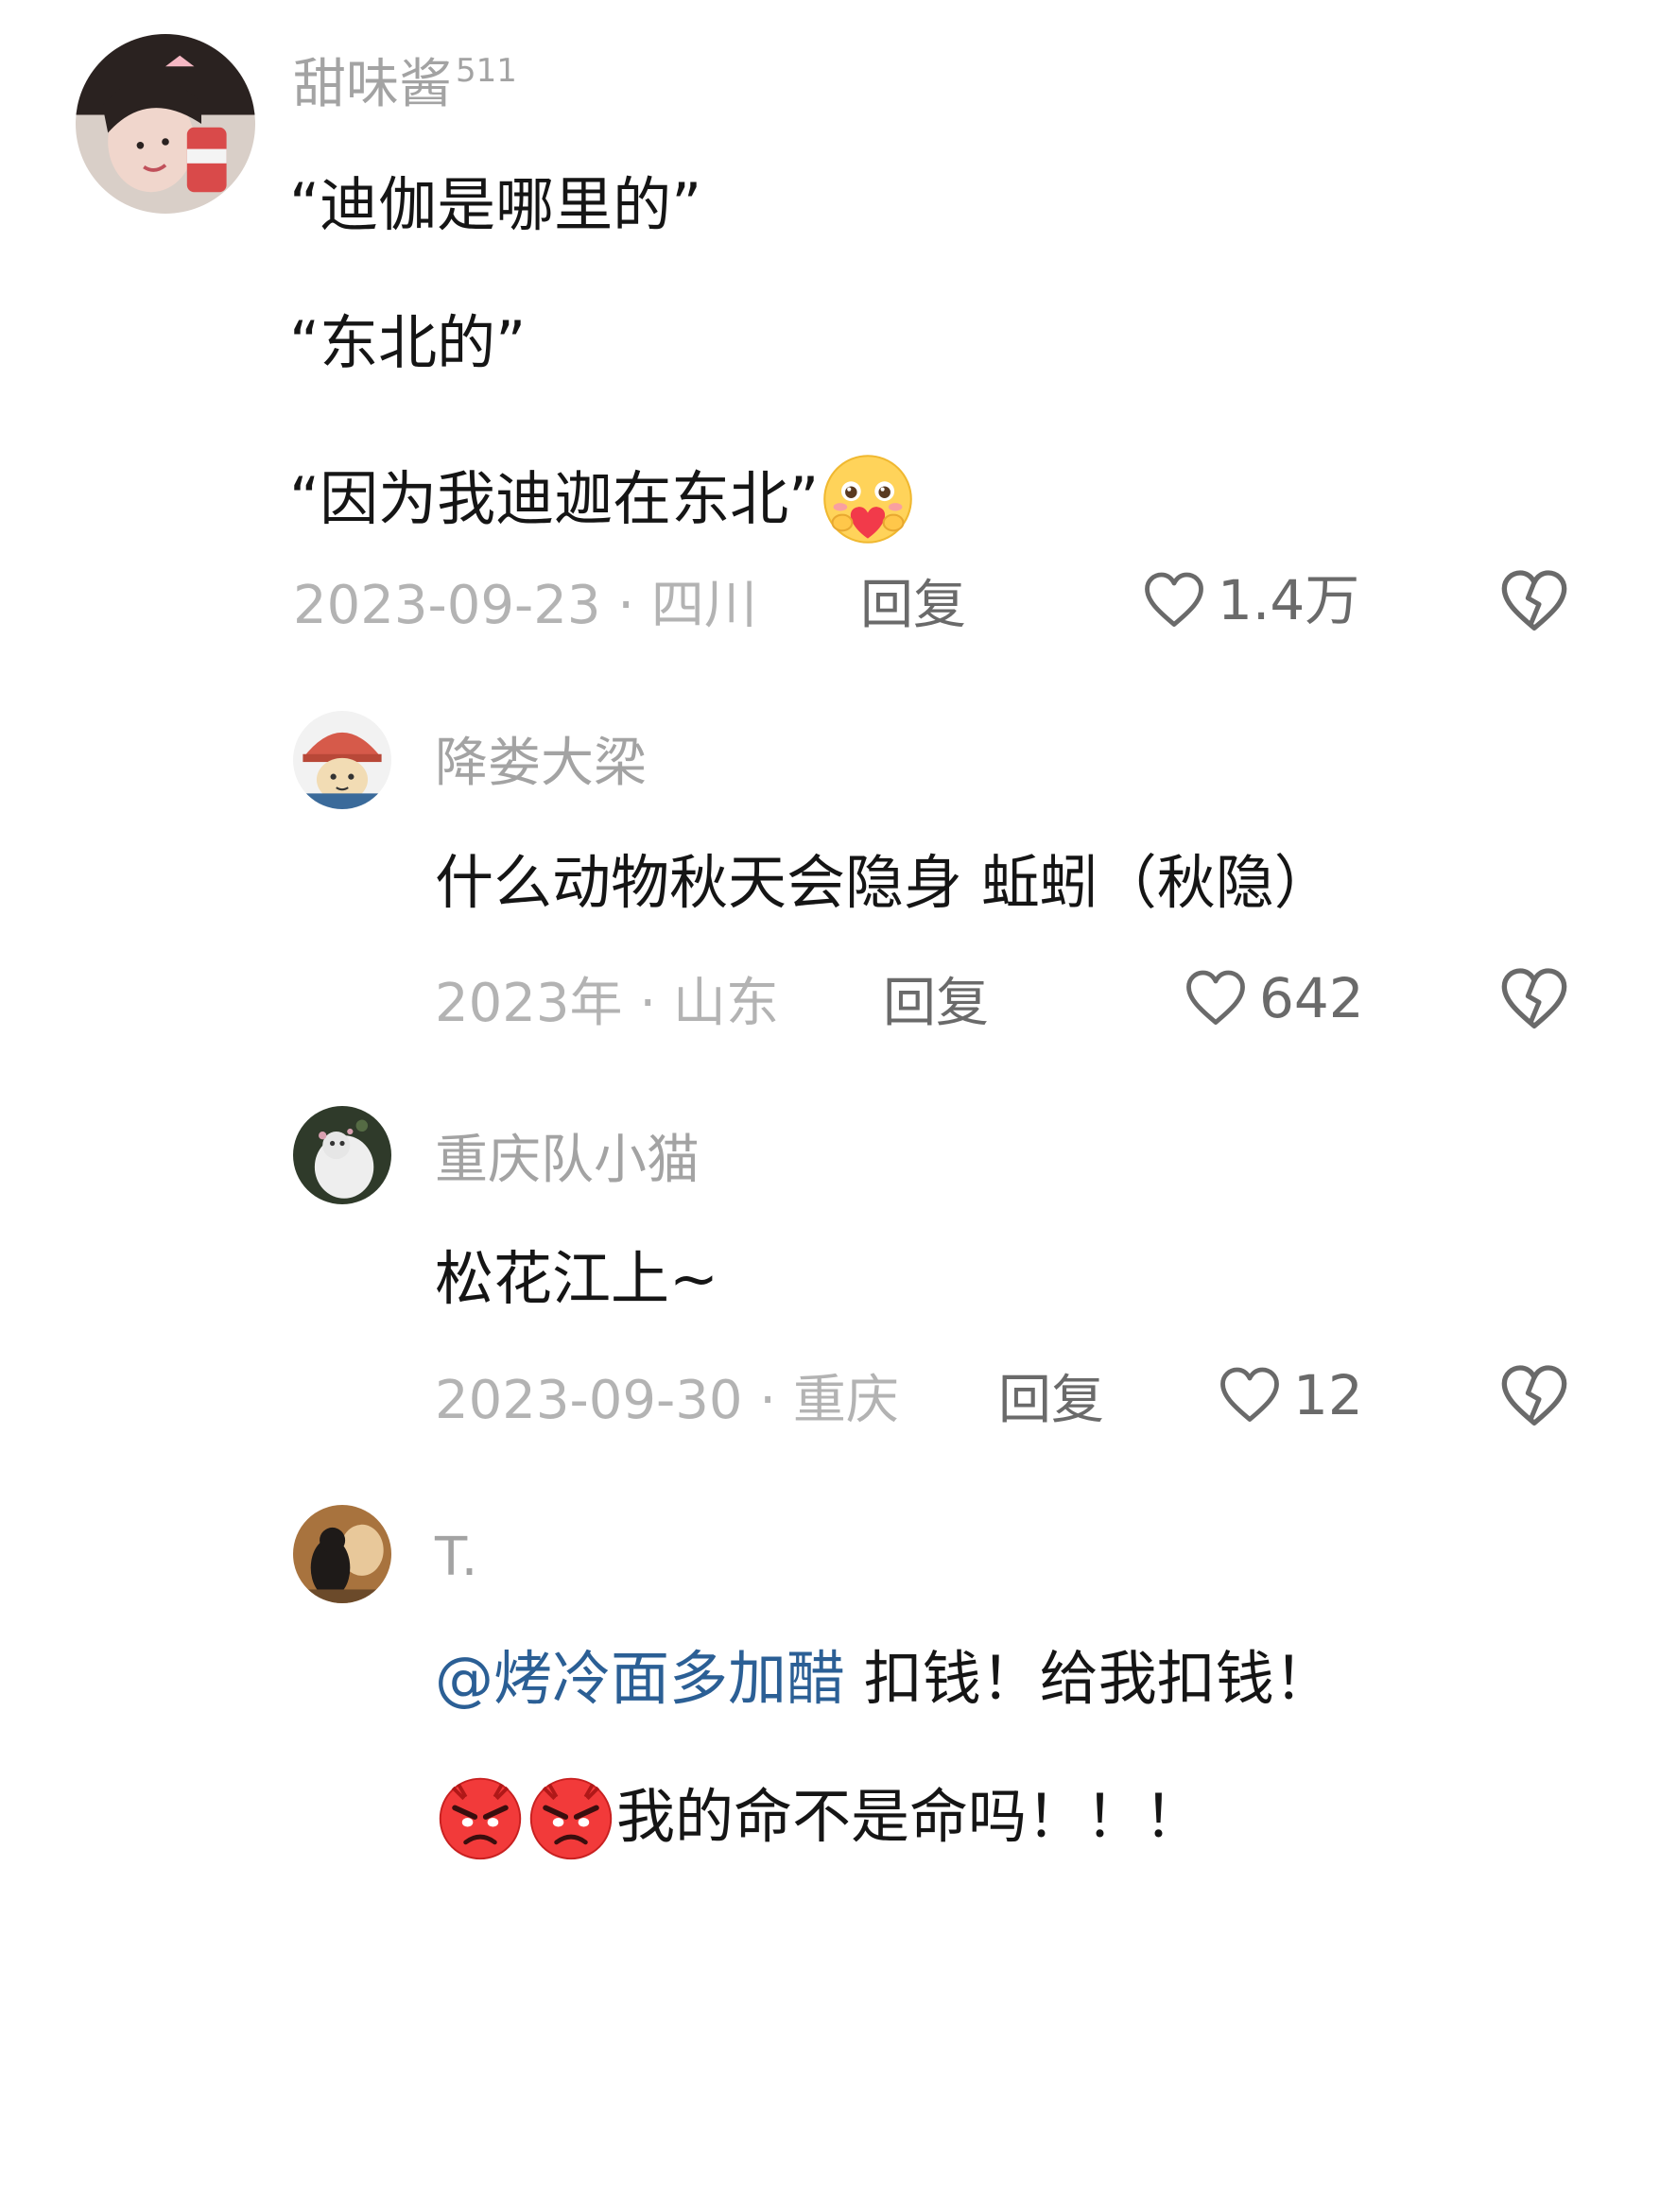 Image resolution: width=1660 pixels, height=2212 pixels. I want to click on comment-date-location: 2023-09-30 · 重庆, so click(667, 1400).